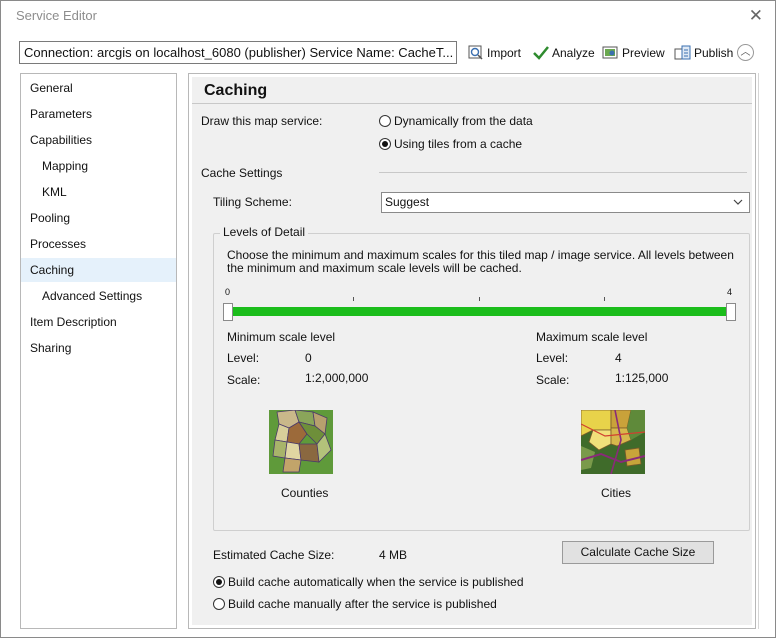 The width and height of the screenshot is (776, 638). What do you see at coordinates (274, 555) in the screenshot?
I see `estimated-cache-size-label: Estimated Cache Size:` at bounding box center [274, 555].